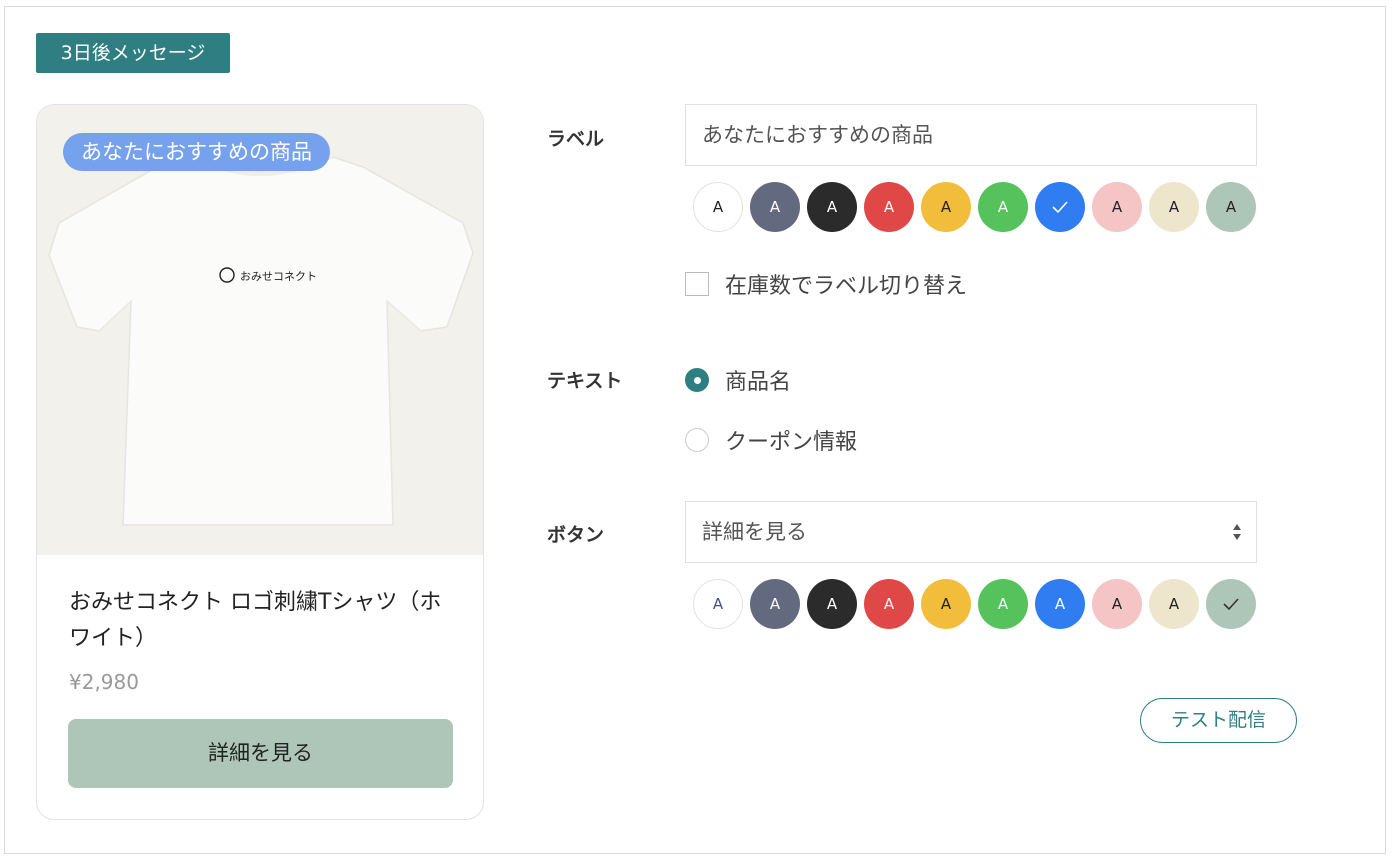  I want to click on label-text-input: あなたにおすすめの商品, so click(971, 135).